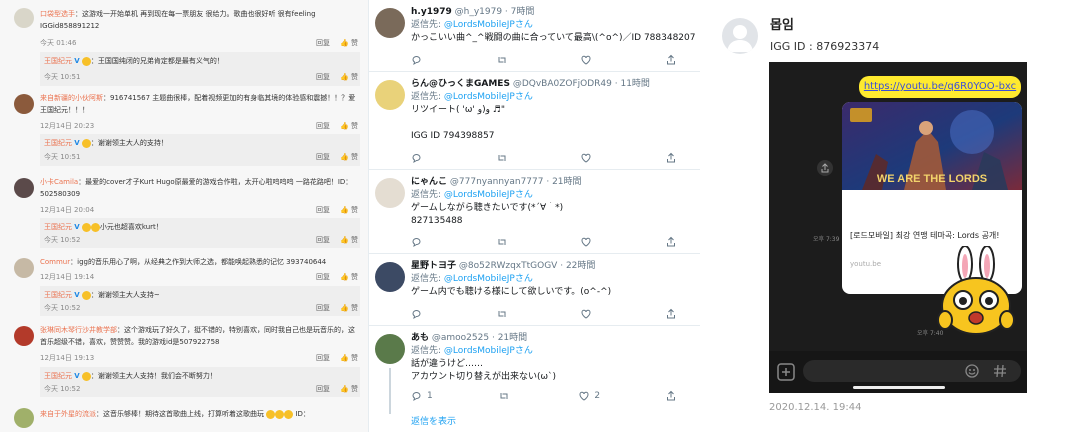 The height and width of the screenshot is (432, 1080). Describe the element at coordinates (782, 23) in the screenshot. I see `post-author: 몹임` at that location.